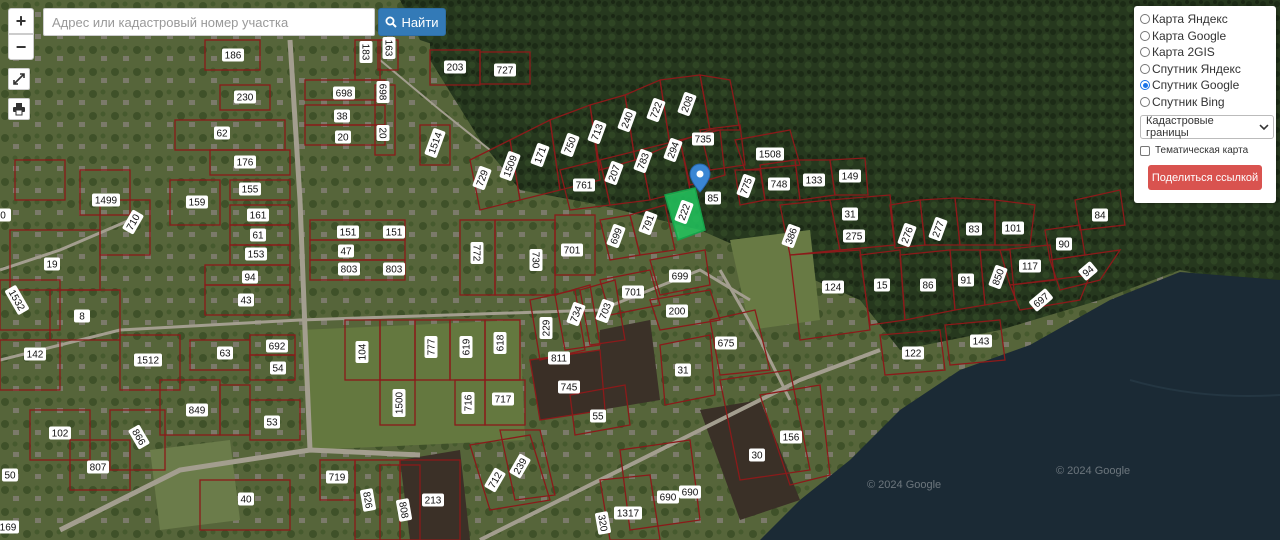  I want to click on parcel-number-label: 275, so click(854, 236).